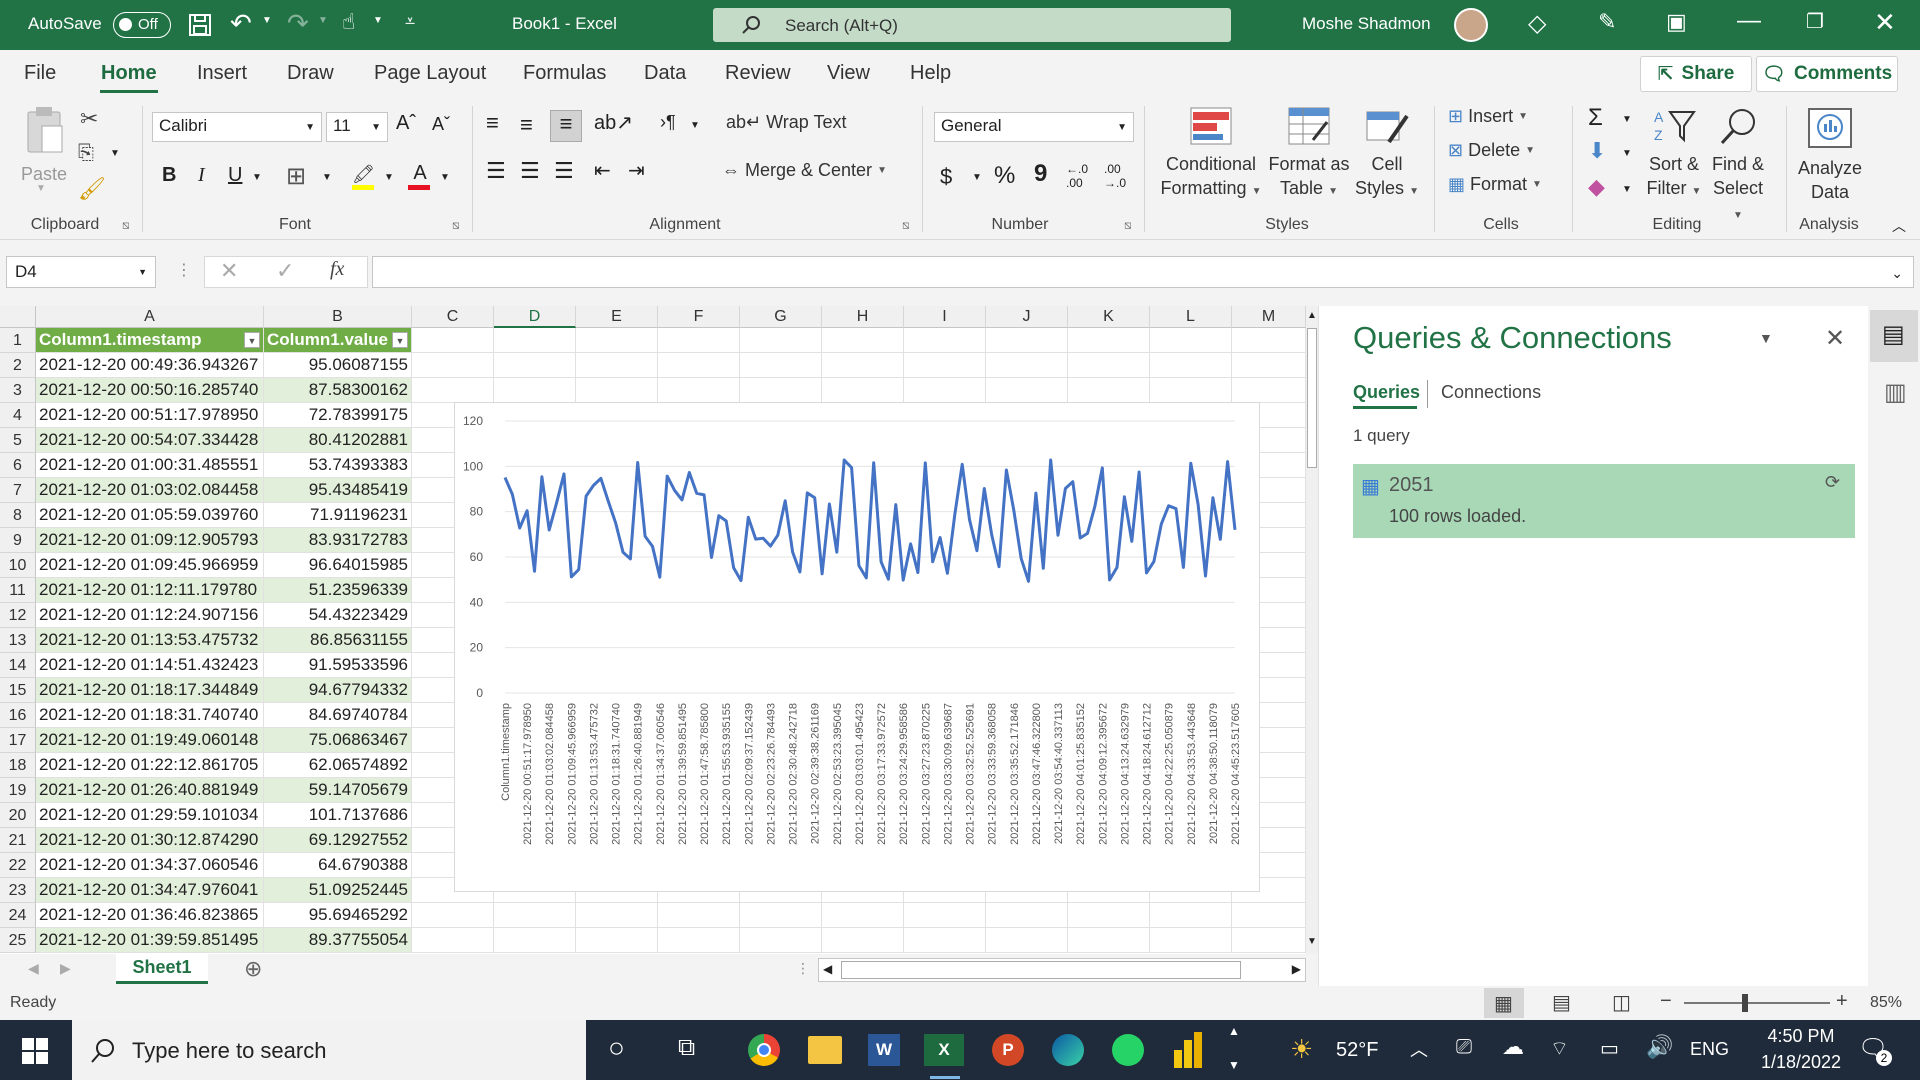 Image resolution: width=1920 pixels, height=1080 pixels. Describe the element at coordinates (456, 225) in the screenshot. I see `font-launcher-icon: ⧅` at that location.